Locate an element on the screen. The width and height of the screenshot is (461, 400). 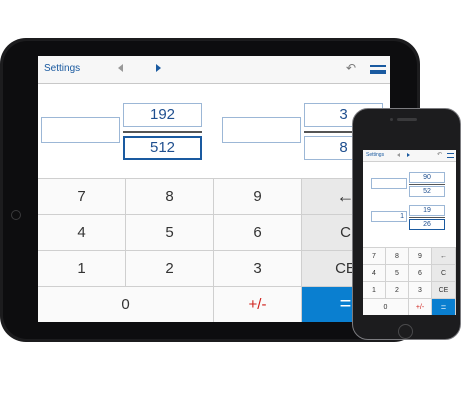
phone-forward-arrow-icon is located at coordinates (408, 155).